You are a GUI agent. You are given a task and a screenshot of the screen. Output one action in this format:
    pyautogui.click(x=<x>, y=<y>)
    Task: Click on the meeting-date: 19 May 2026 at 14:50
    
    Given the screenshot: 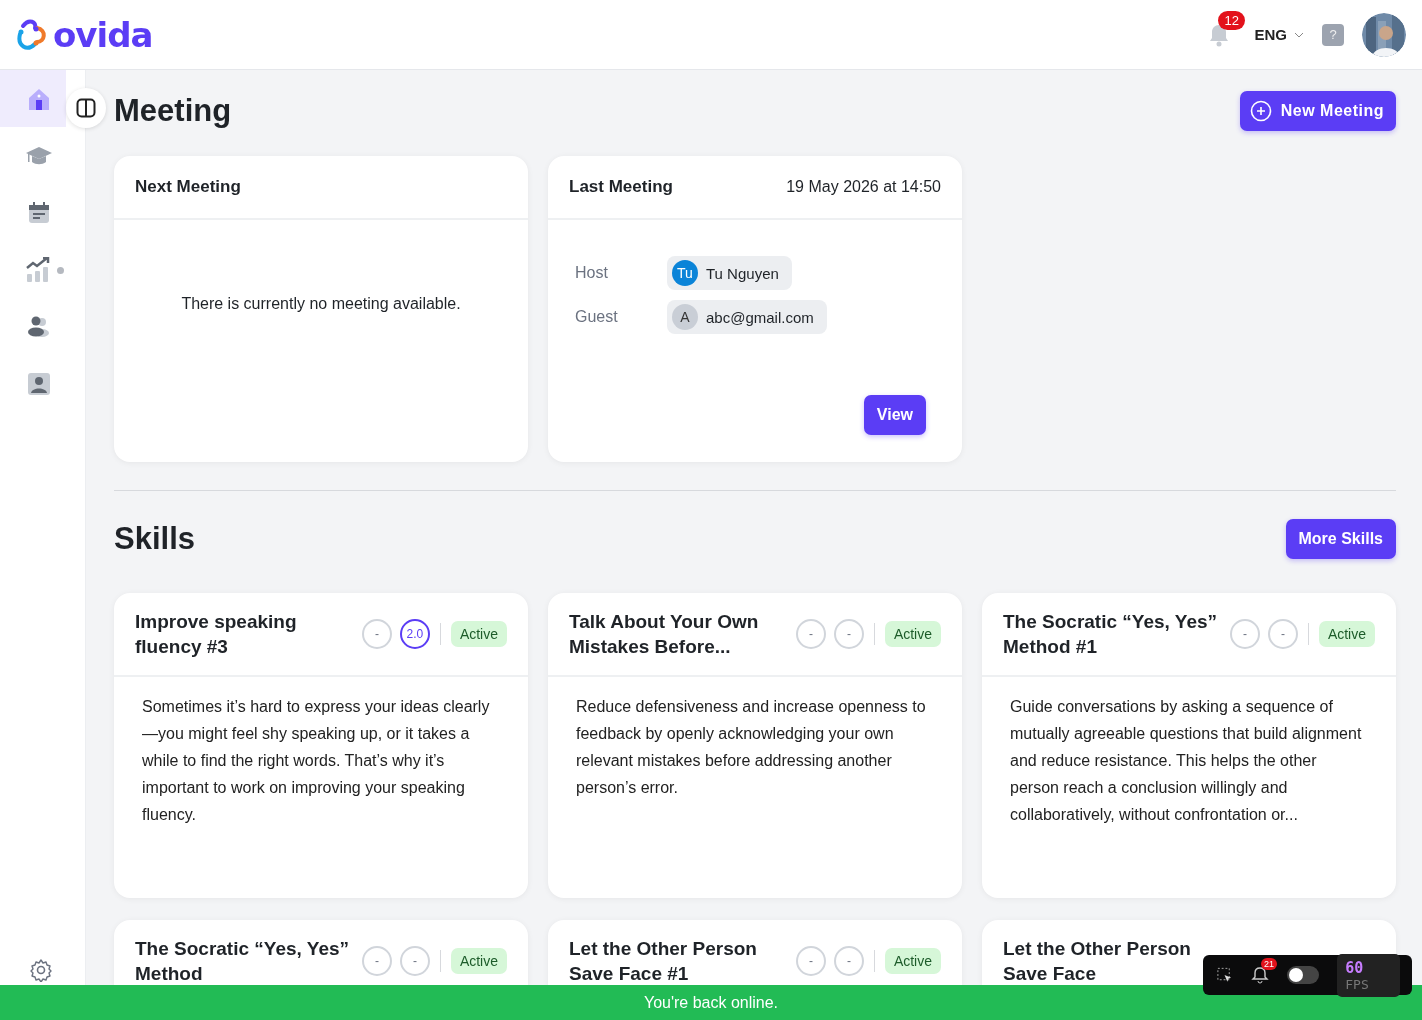 What is the action you would take?
    pyautogui.click(x=863, y=187)
    